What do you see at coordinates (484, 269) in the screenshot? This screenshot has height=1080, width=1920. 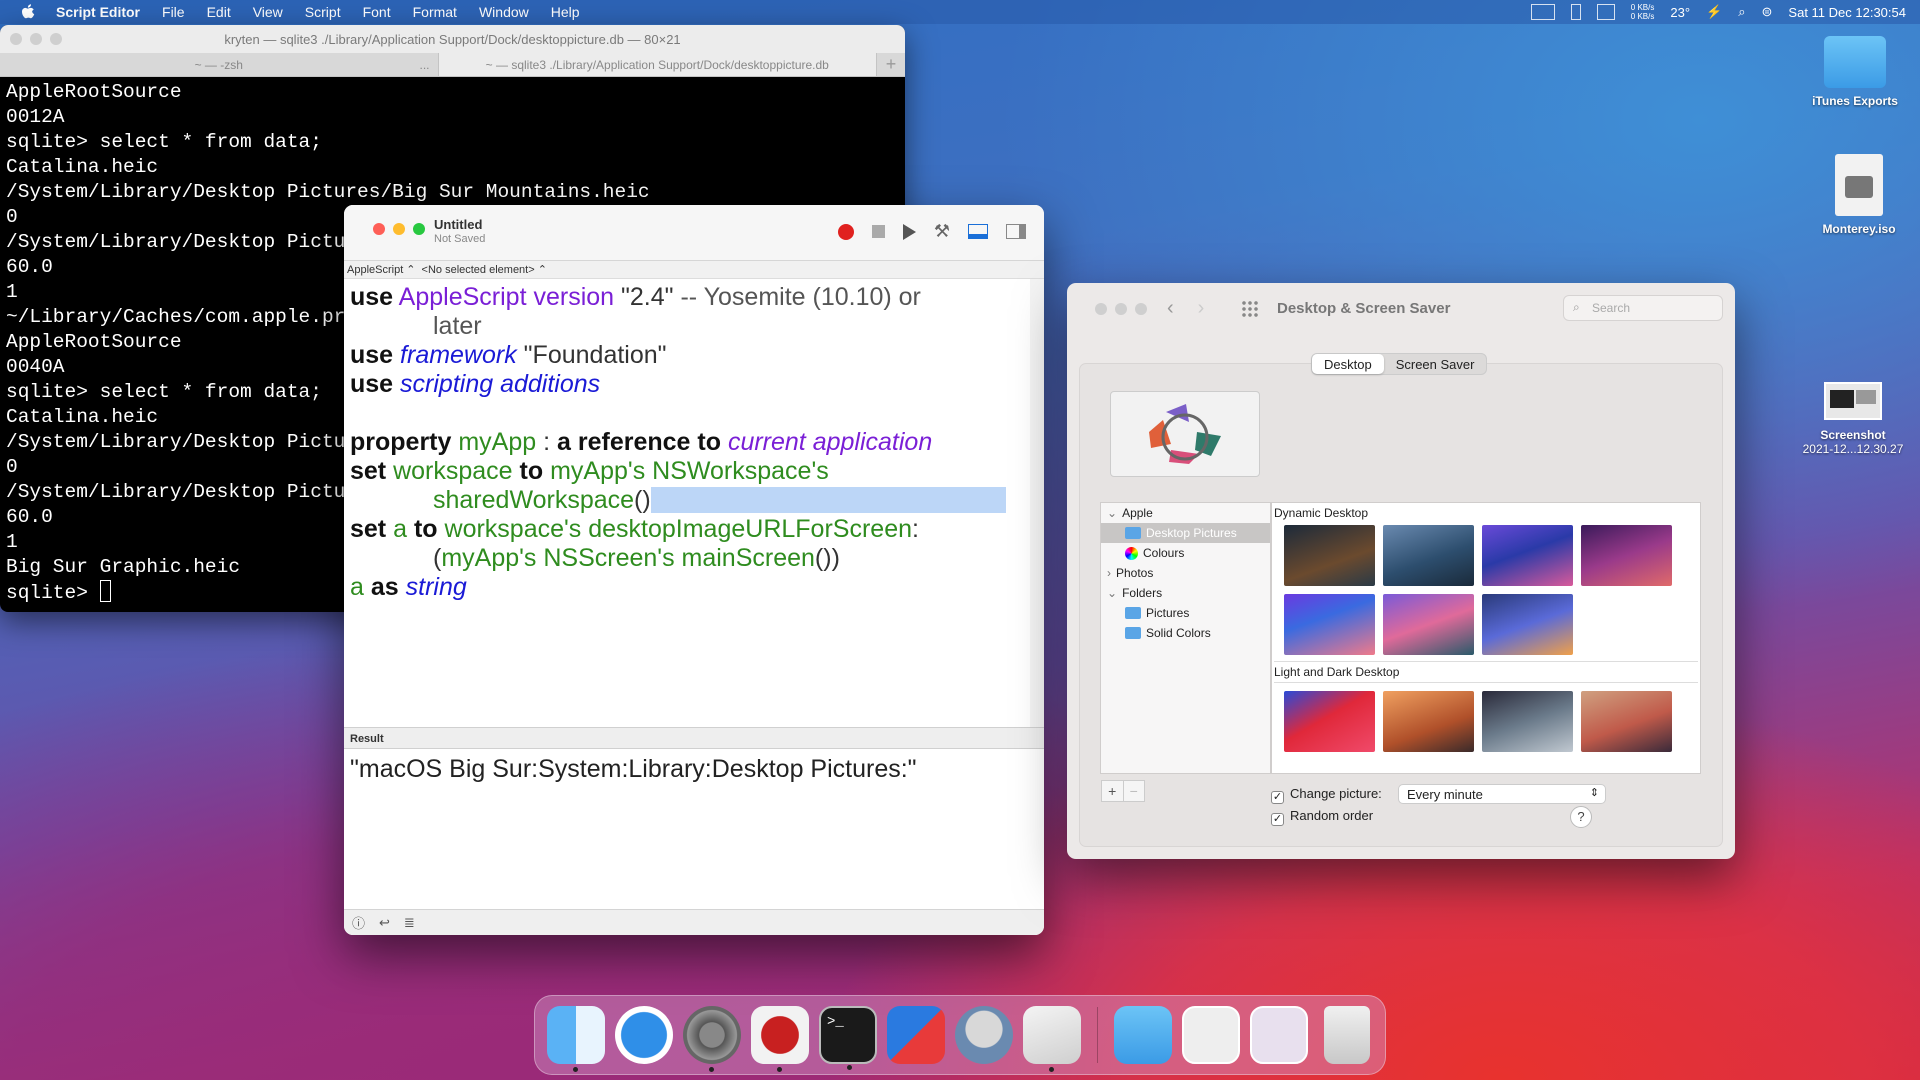 I see `element-selector: <No selected element> ⌃` at bounding box center [484, 269].